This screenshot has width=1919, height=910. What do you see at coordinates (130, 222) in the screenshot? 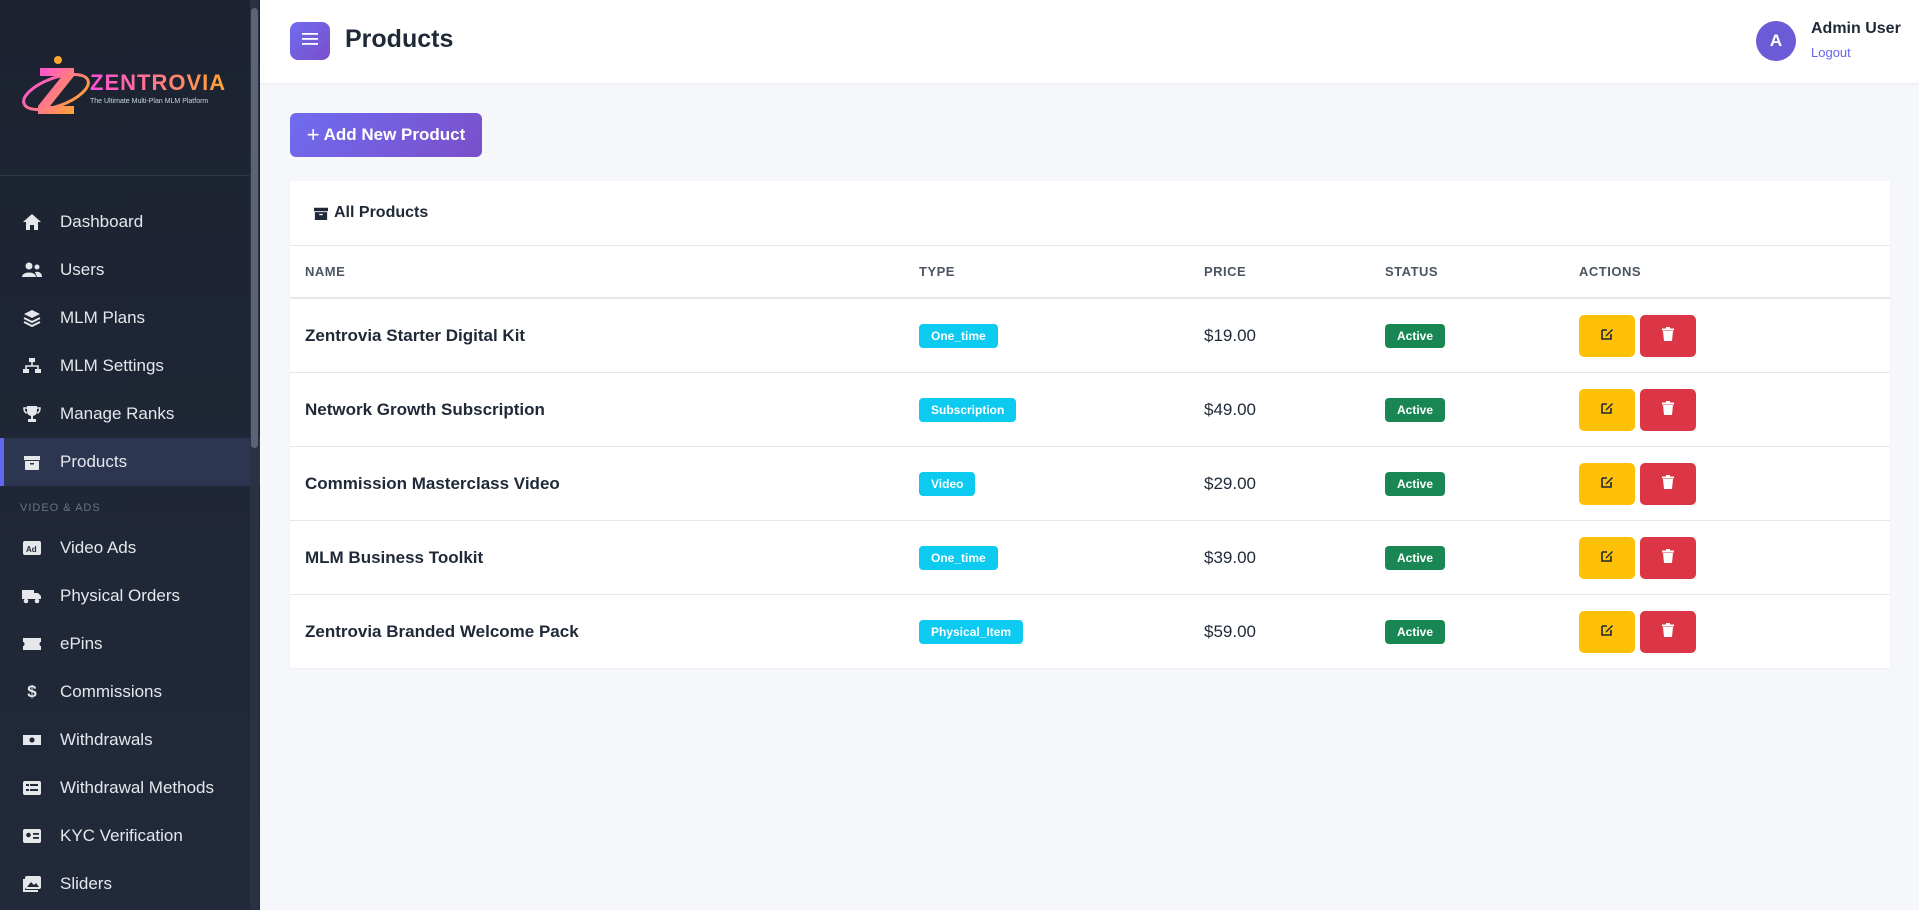
I see `sidebar-item-dashboard: Dashboard` at bounding box center [130, 222].